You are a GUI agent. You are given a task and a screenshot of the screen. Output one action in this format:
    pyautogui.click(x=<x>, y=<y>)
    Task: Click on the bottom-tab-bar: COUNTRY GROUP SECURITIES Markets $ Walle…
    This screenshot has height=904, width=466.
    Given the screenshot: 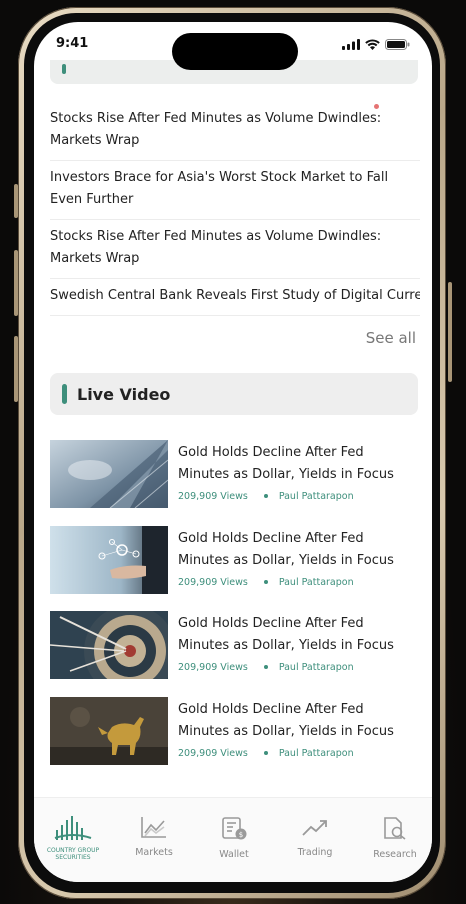 What is the action you would take?
    pyautogui.click(x=233, y=839)
    